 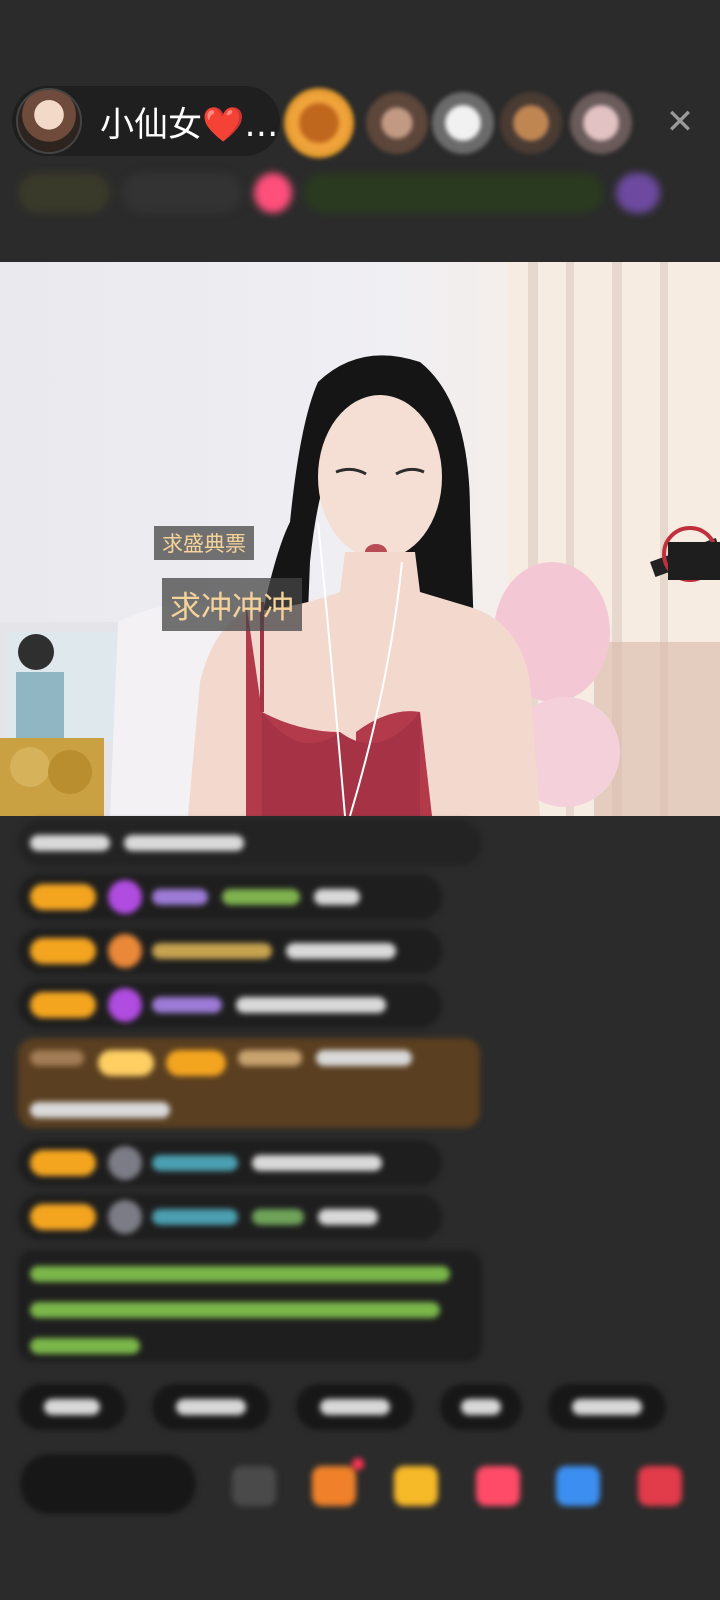 I want to click on bottom-toolbar, so click(x=370, y=1489).